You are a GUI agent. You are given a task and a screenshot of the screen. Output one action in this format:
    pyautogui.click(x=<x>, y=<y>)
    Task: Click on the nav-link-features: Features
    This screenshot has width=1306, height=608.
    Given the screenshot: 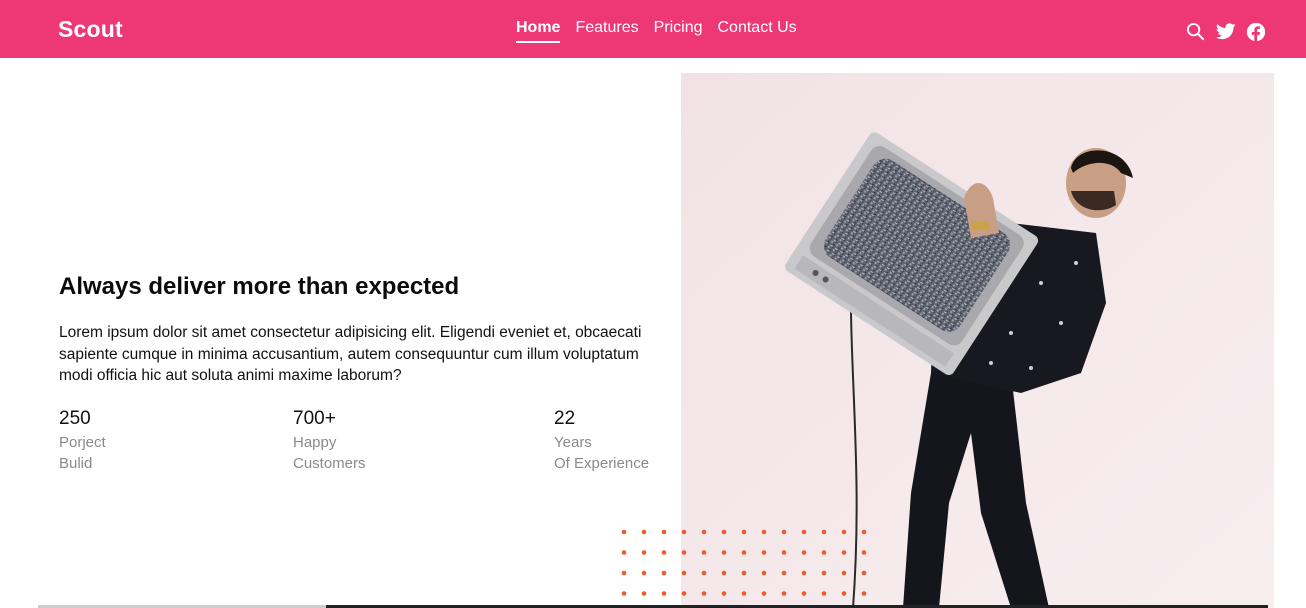 What is the action you would take?
    pyautogui.click(x=606, y=30)
    